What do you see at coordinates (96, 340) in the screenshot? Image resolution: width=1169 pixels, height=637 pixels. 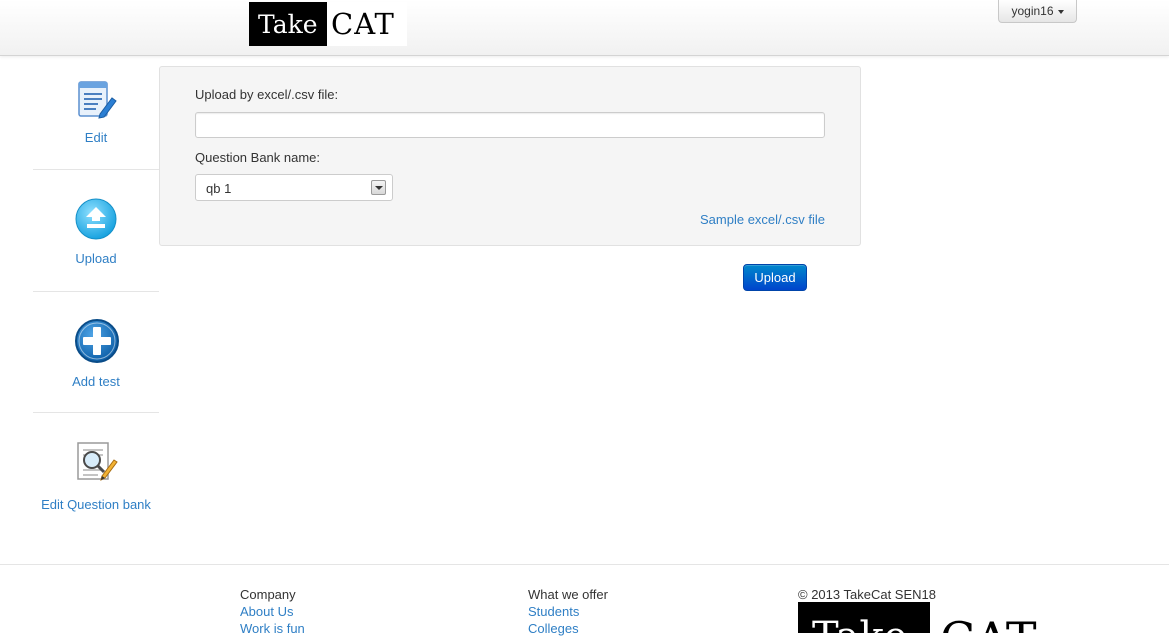 I see `add-circle-icon` at bounding box center [96, 340].